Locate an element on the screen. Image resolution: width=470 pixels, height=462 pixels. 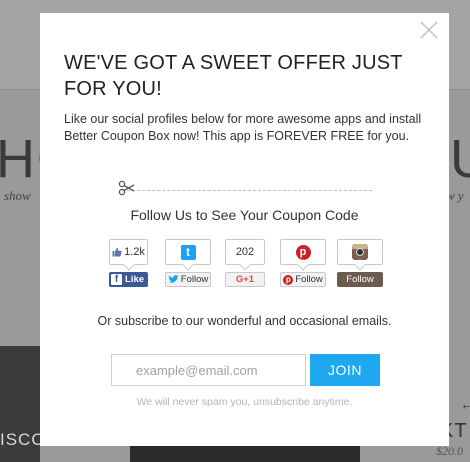
instagram-widget: Follow is located at coordinates (360, 263).